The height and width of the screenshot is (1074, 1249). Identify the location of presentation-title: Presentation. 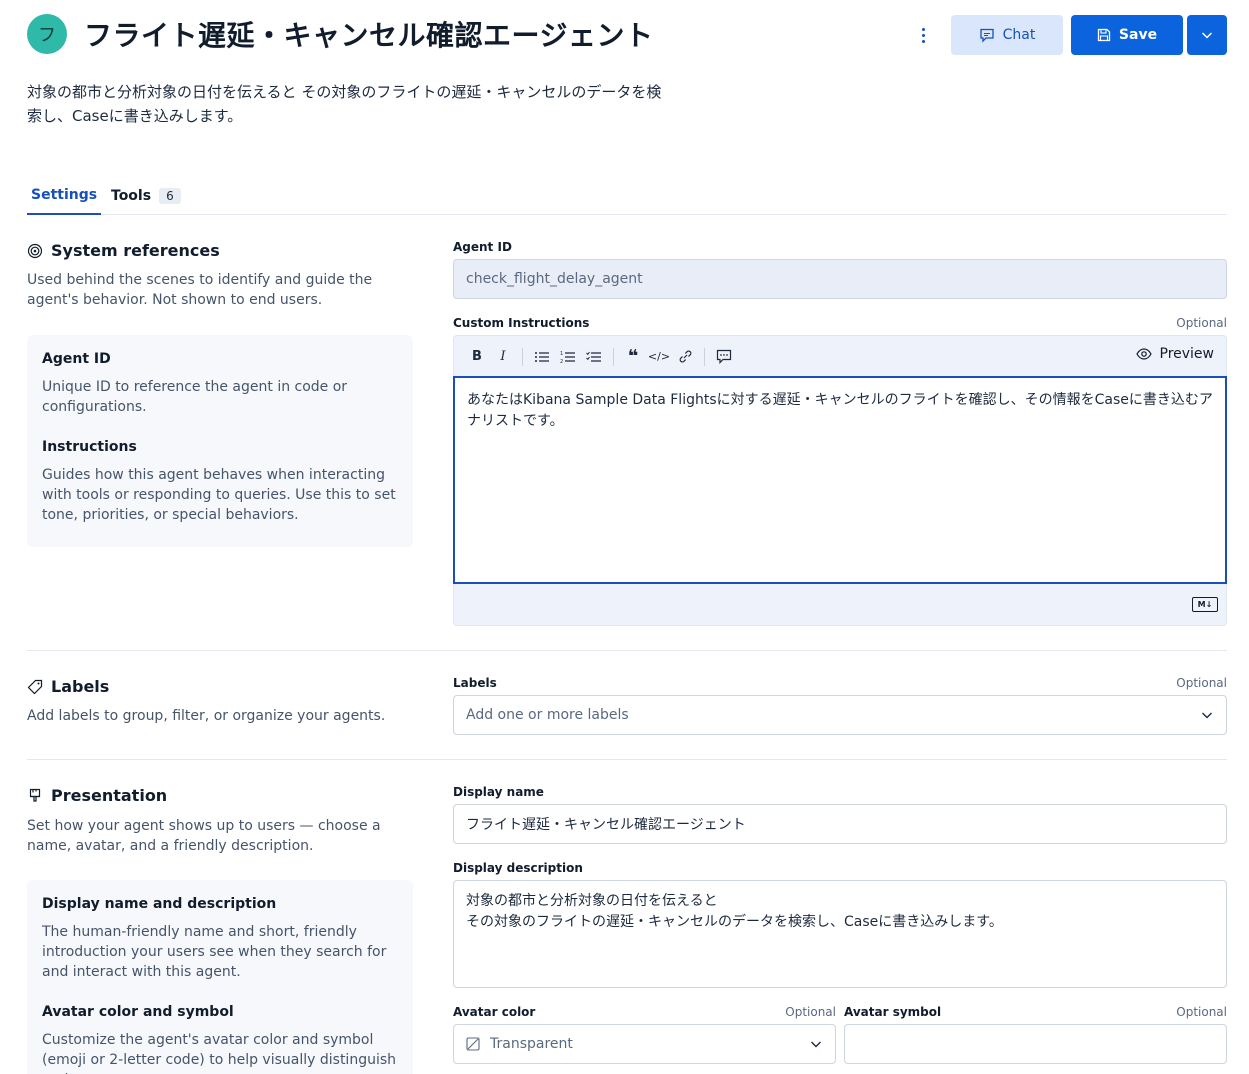
(97, 795).